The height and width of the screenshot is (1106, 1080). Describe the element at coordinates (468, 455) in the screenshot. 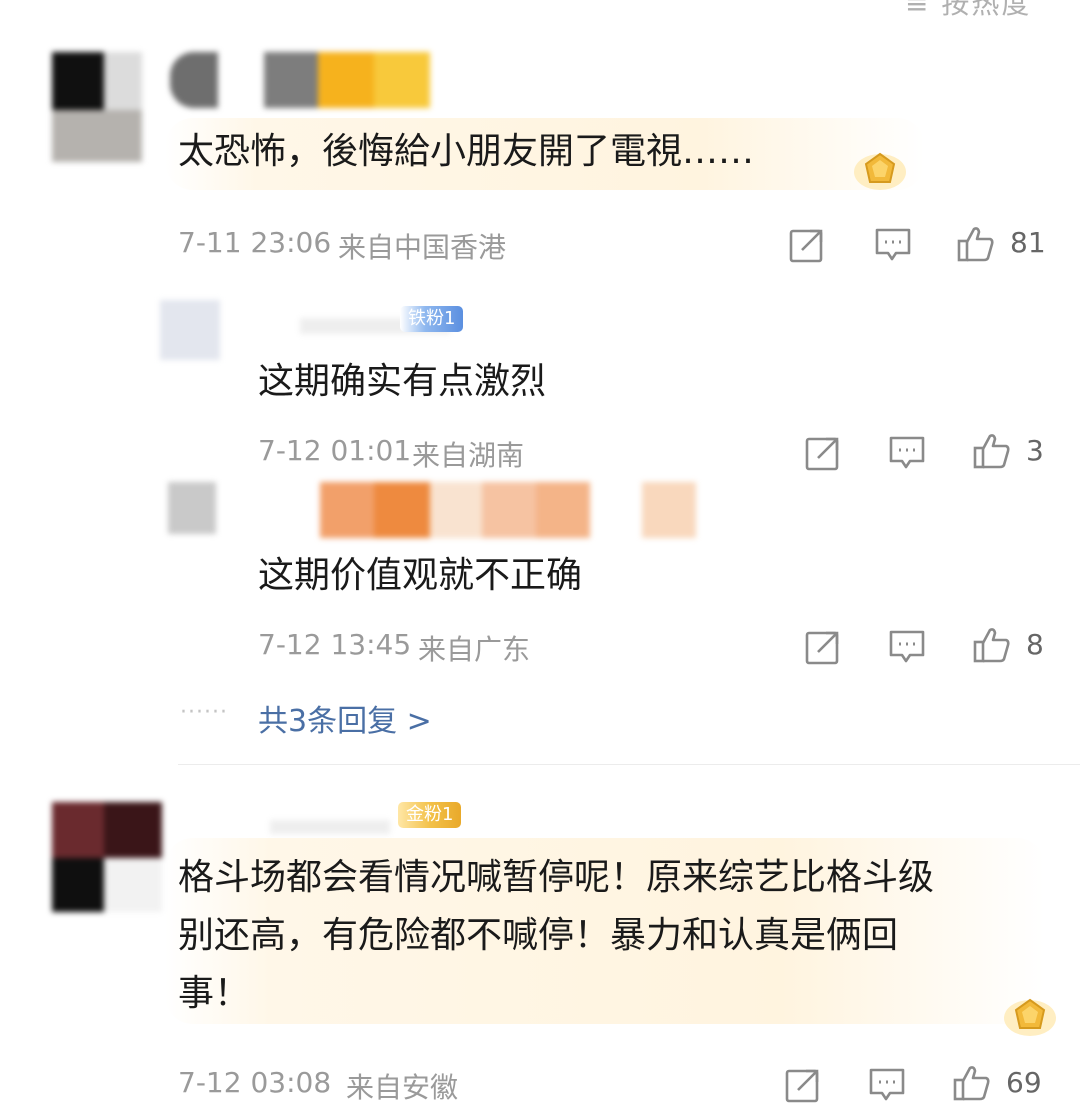

I see `reply-location: 来自湖南` at that location.